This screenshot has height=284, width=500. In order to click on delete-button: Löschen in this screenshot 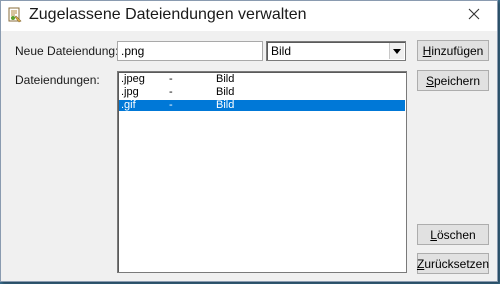, I will do `click(453, 234)`.